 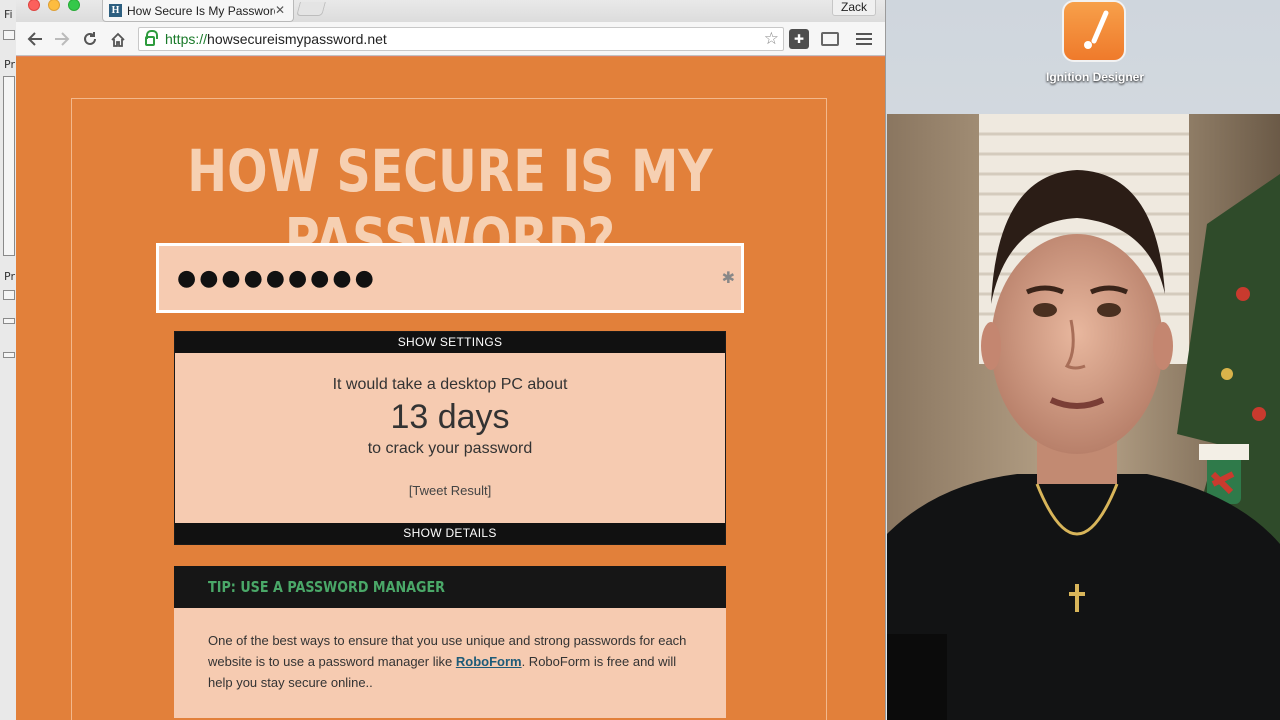 I want to click on result-intro: It would take a desktop PC about, so click(x=450, y=384).